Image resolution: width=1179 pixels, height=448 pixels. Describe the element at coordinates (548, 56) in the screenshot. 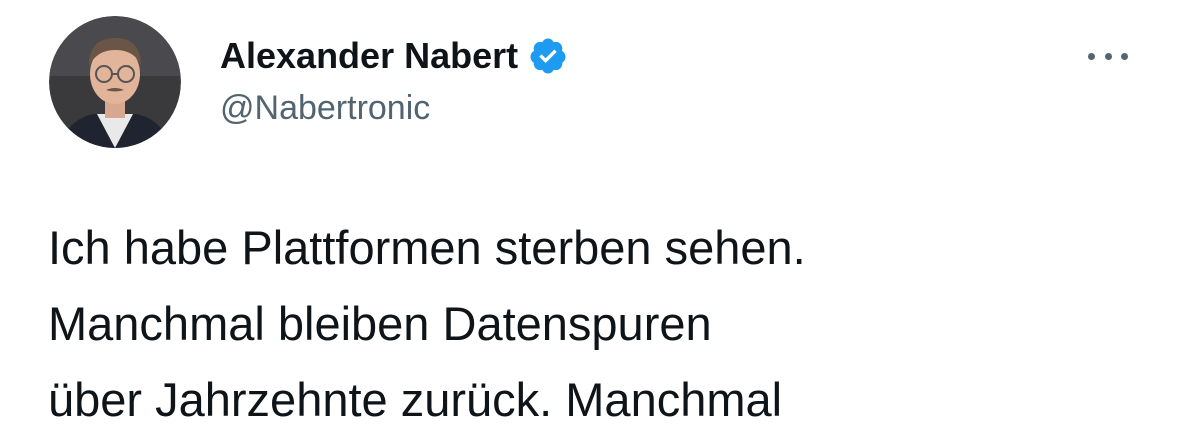

I see `verified-badge-icon` at that location.